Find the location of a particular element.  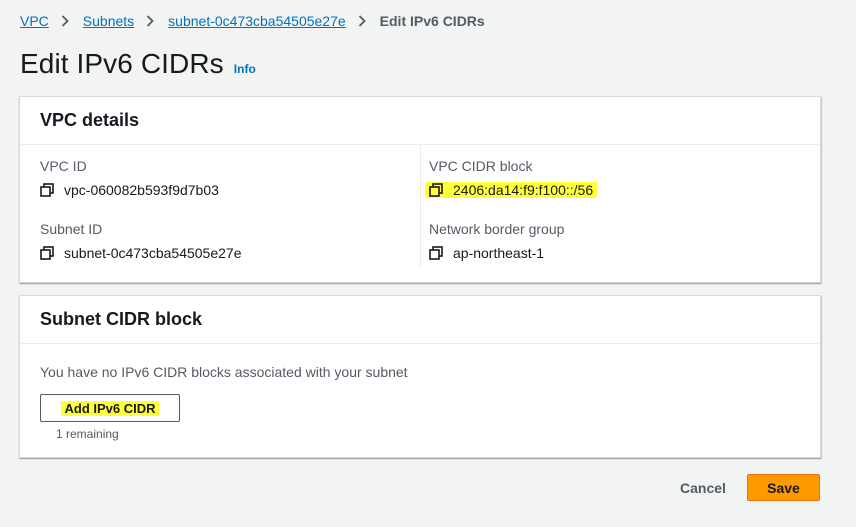

vpc-id-label: VPC ID is located at coordinates (63, 166).